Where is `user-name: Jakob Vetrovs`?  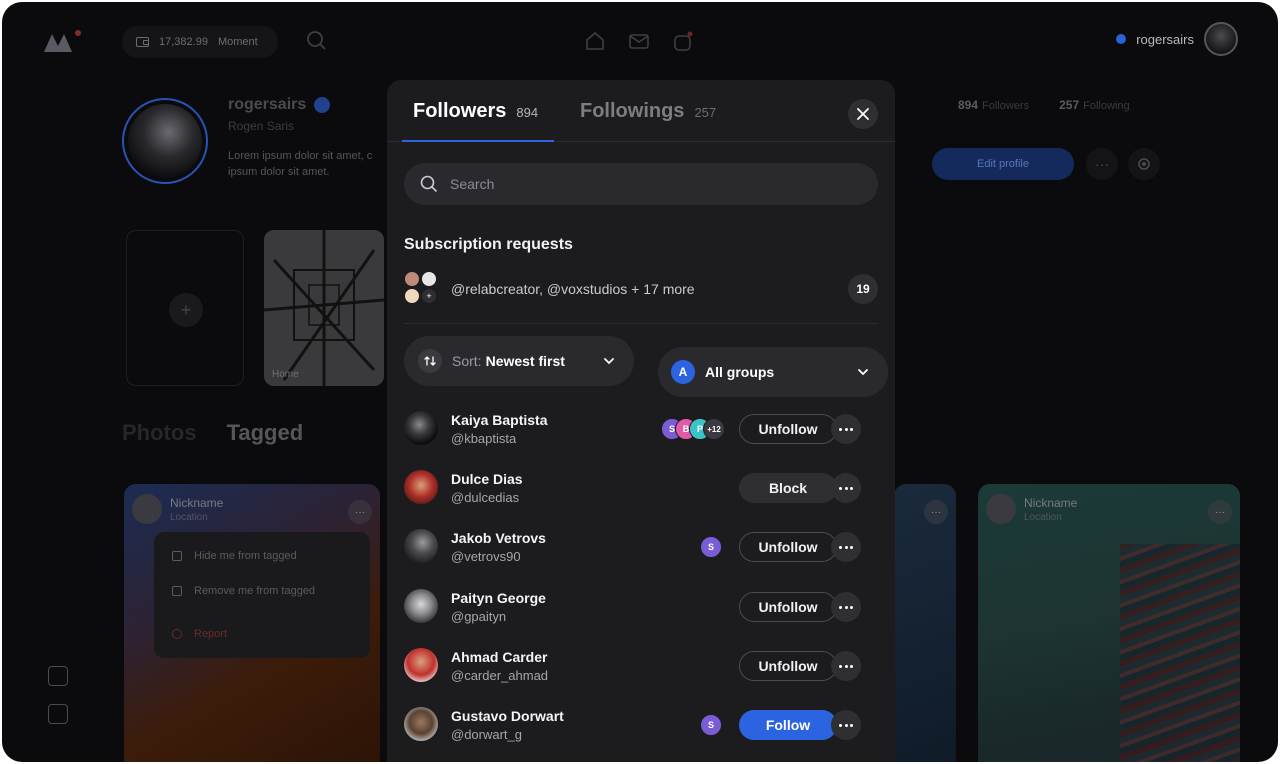
user-name: Jakob Vetrovs is located at coordinates (498, 538).